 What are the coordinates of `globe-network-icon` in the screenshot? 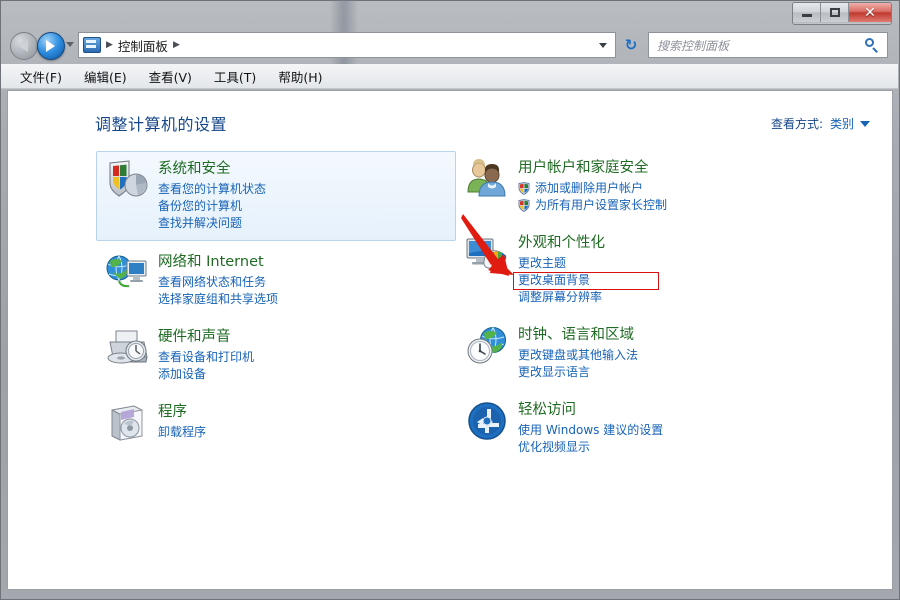 It's located at (127, 273).